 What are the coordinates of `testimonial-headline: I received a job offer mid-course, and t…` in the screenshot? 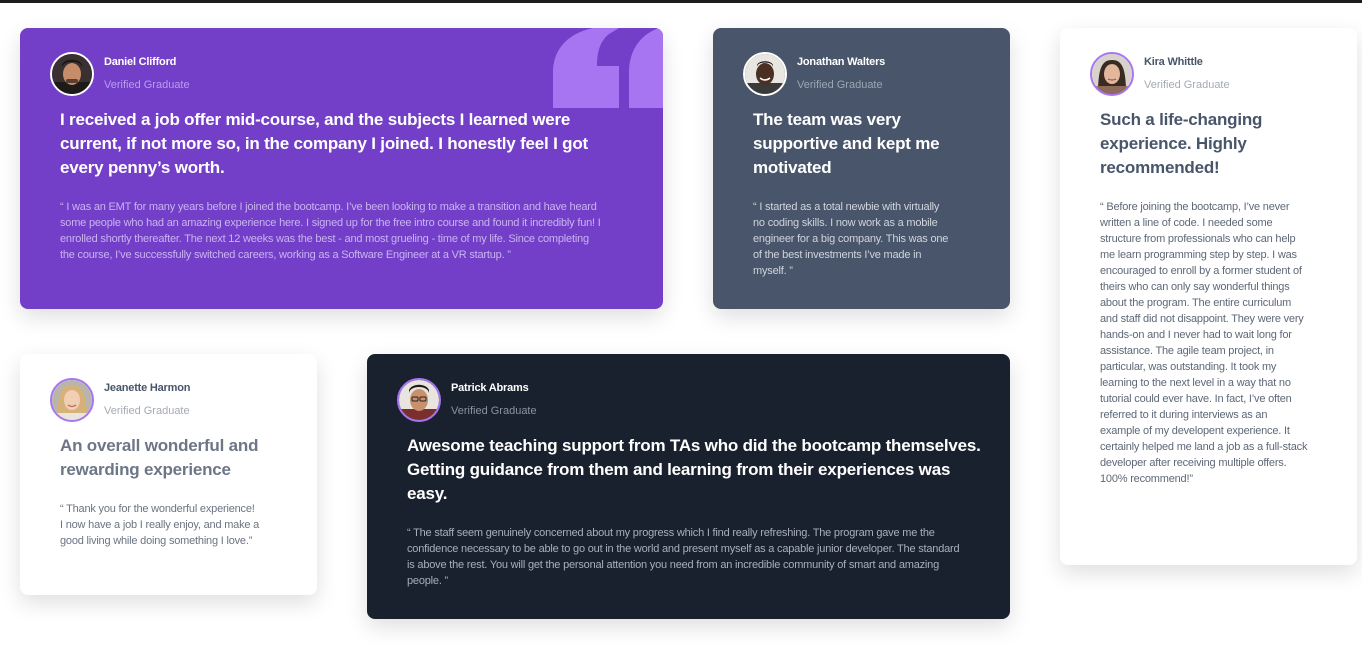 It's located at (324, 143).